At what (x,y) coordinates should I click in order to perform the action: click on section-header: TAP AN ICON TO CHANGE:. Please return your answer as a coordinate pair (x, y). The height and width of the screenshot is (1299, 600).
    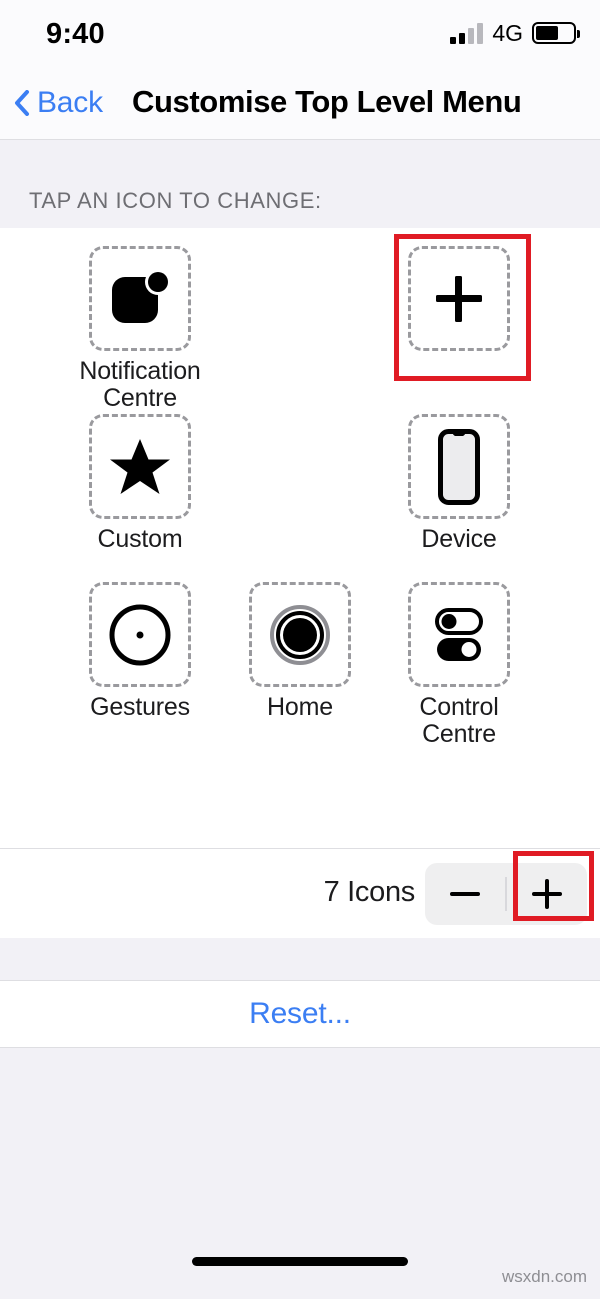
    Looking at the image, I should click on (300, 184).